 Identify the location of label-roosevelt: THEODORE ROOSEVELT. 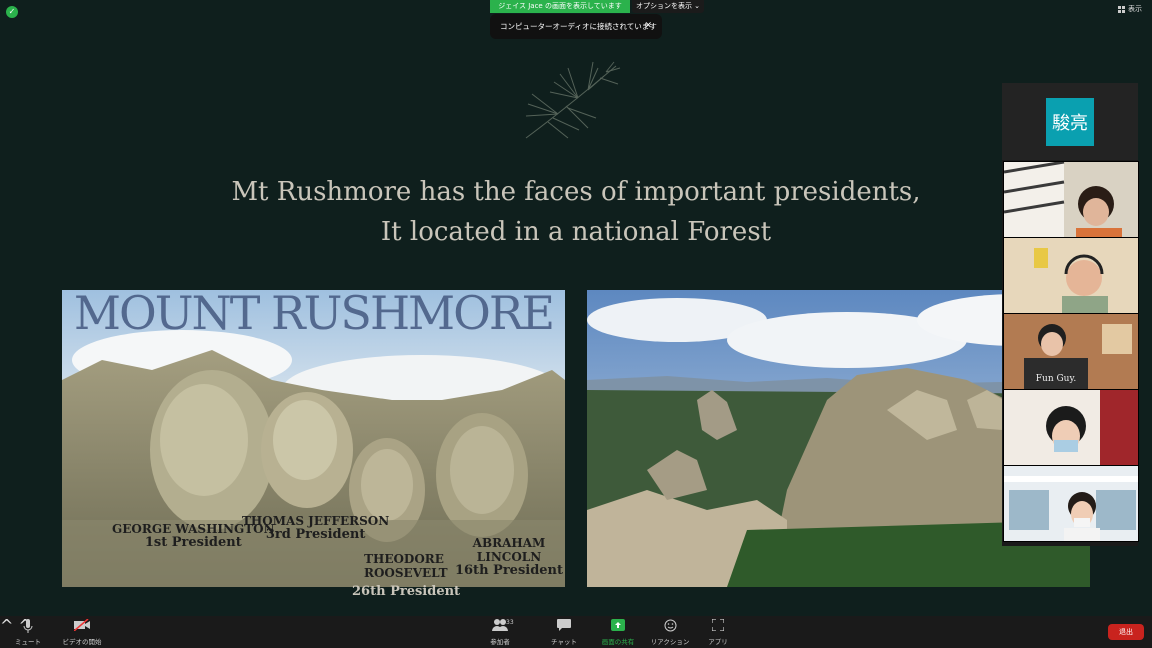
(406, 566).